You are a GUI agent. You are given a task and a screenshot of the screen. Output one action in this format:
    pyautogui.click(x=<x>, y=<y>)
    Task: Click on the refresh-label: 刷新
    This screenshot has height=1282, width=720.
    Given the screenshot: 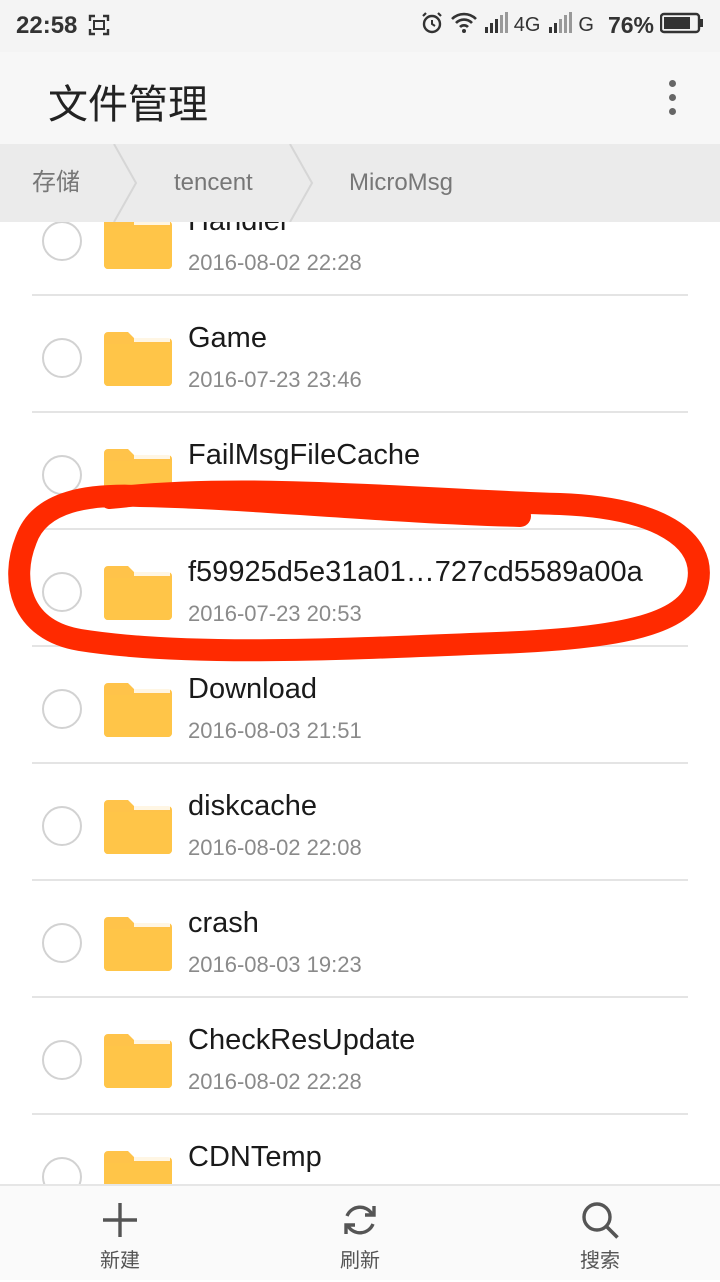 What is the action you would take?
    pyautogui.click(x=360, y=1260)
    